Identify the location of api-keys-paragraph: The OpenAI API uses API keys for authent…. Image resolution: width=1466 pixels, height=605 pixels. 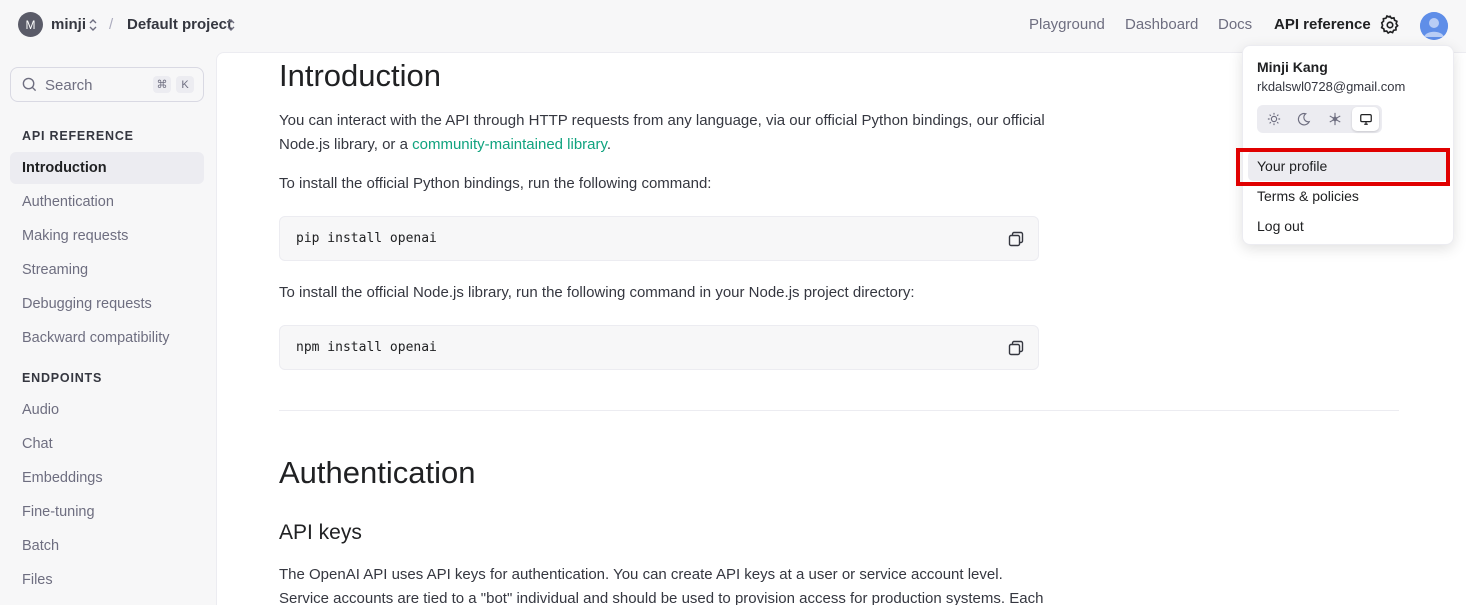
(661, 585).